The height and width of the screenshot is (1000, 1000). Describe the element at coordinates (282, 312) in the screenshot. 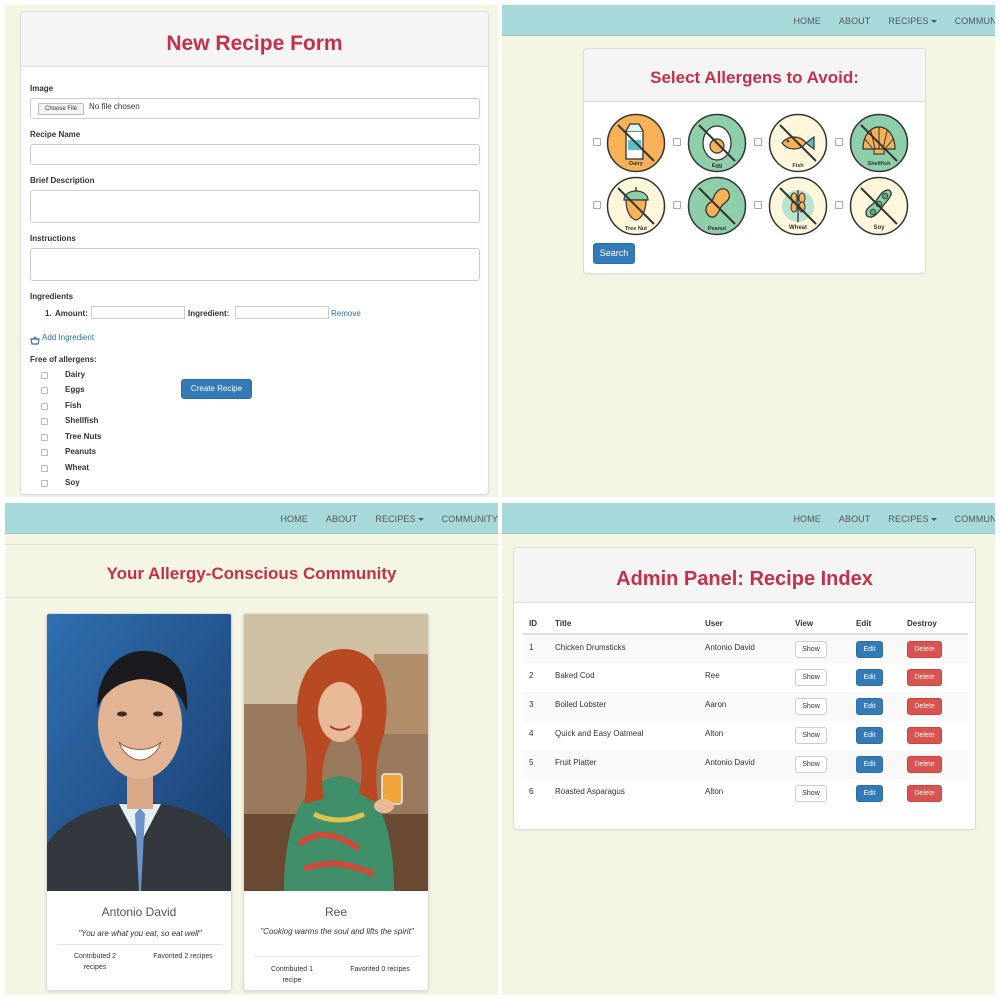

I see `ingredient-input` at that location.